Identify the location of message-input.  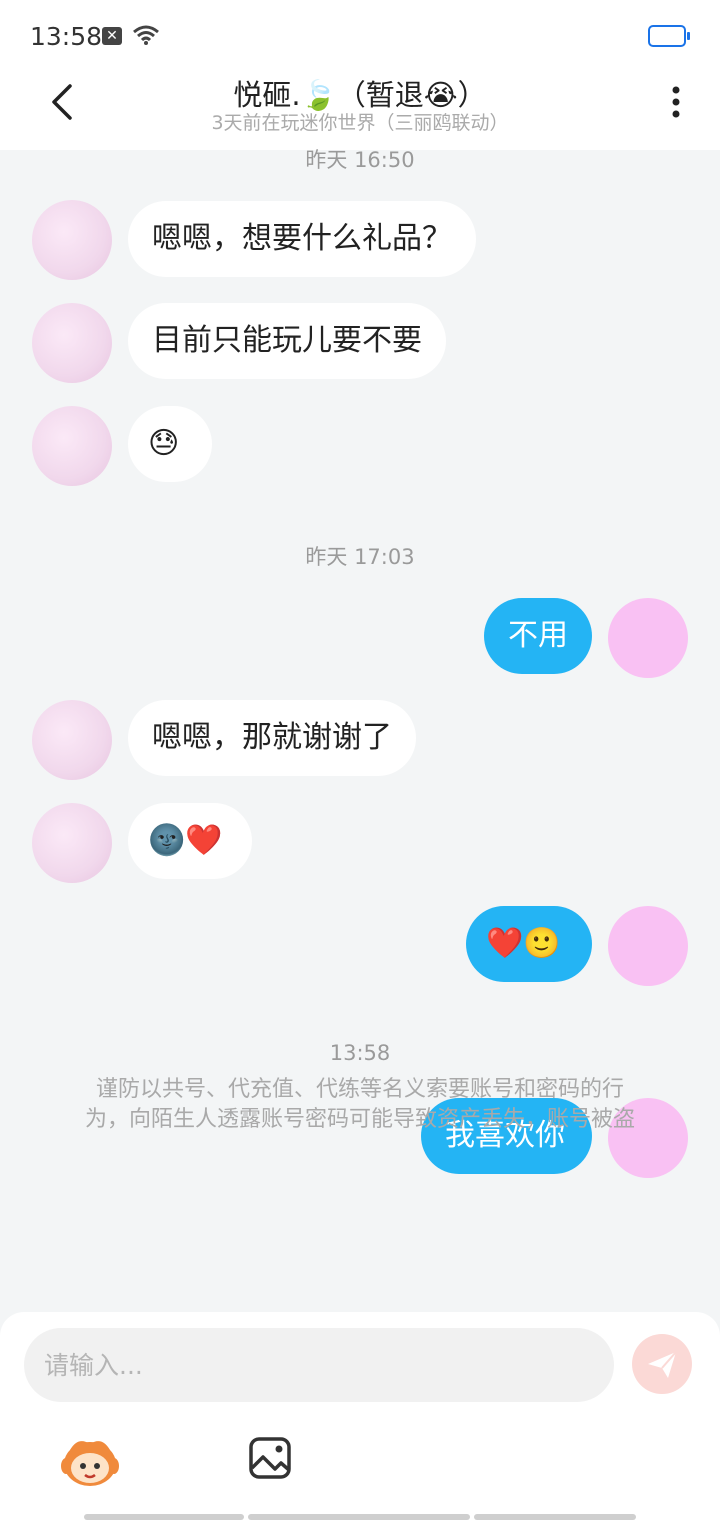
(319, 1365).